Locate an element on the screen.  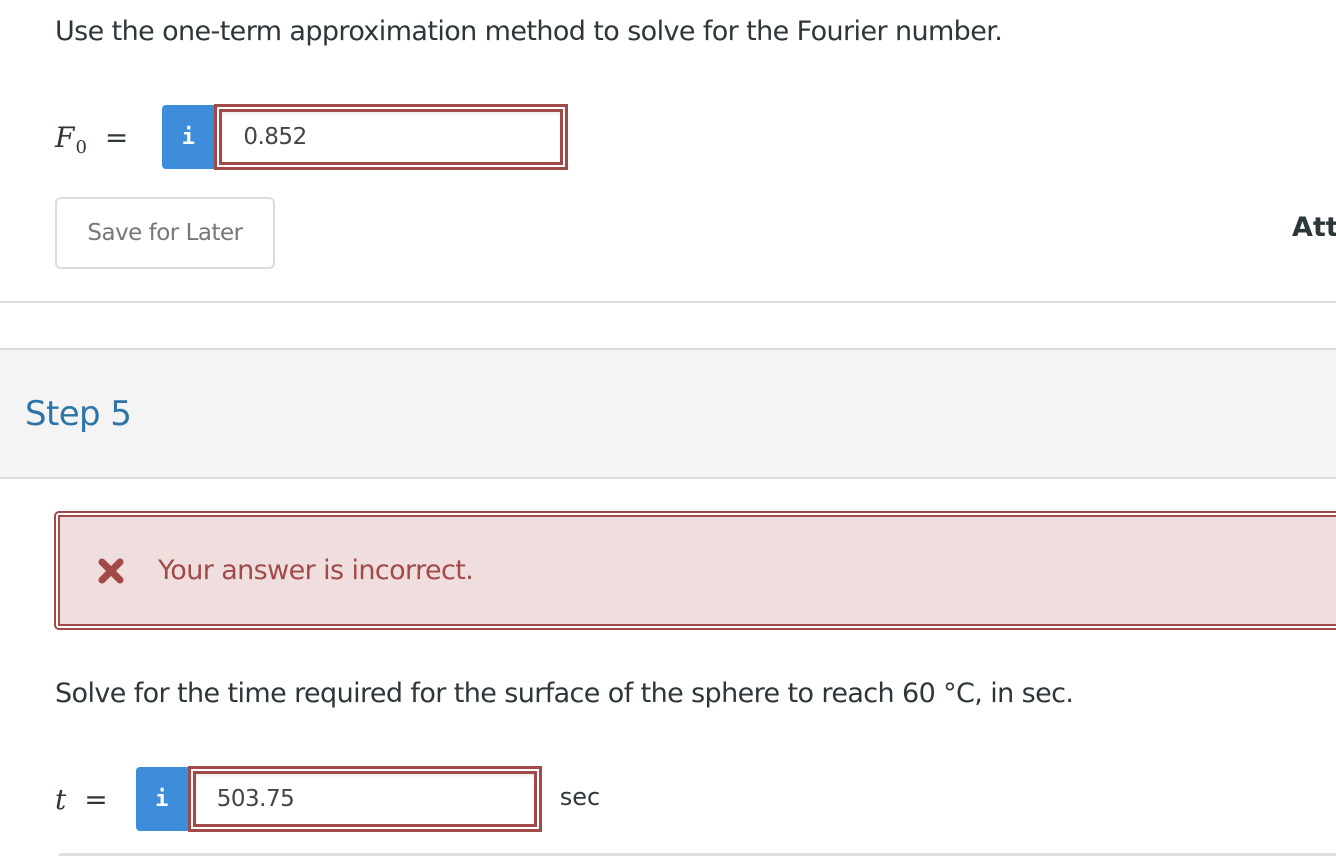
time-answer-value: 503.75 is located at coordinates (364, 799).